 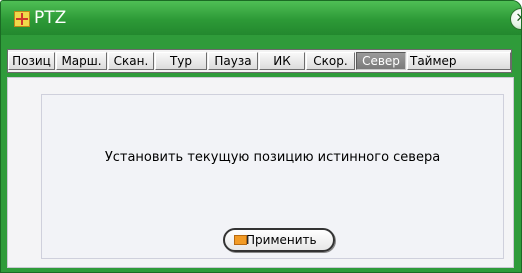 I want to click on tab-timer: Таймер, so click(x=459, y=61).